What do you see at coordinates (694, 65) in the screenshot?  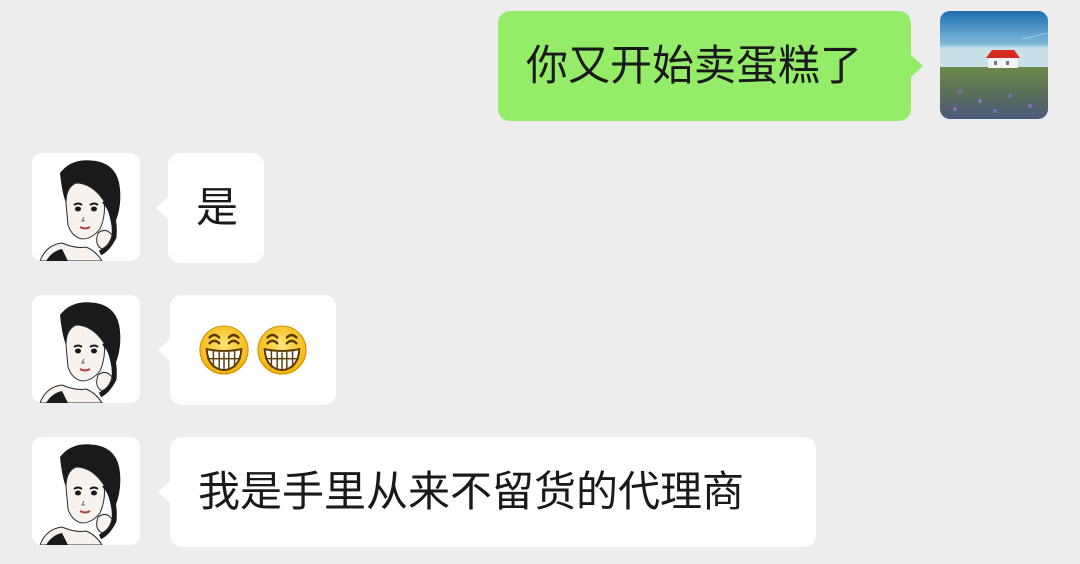 I see `message-text: 你又开始卖蛋糕了` at bounding box center [694, 65].